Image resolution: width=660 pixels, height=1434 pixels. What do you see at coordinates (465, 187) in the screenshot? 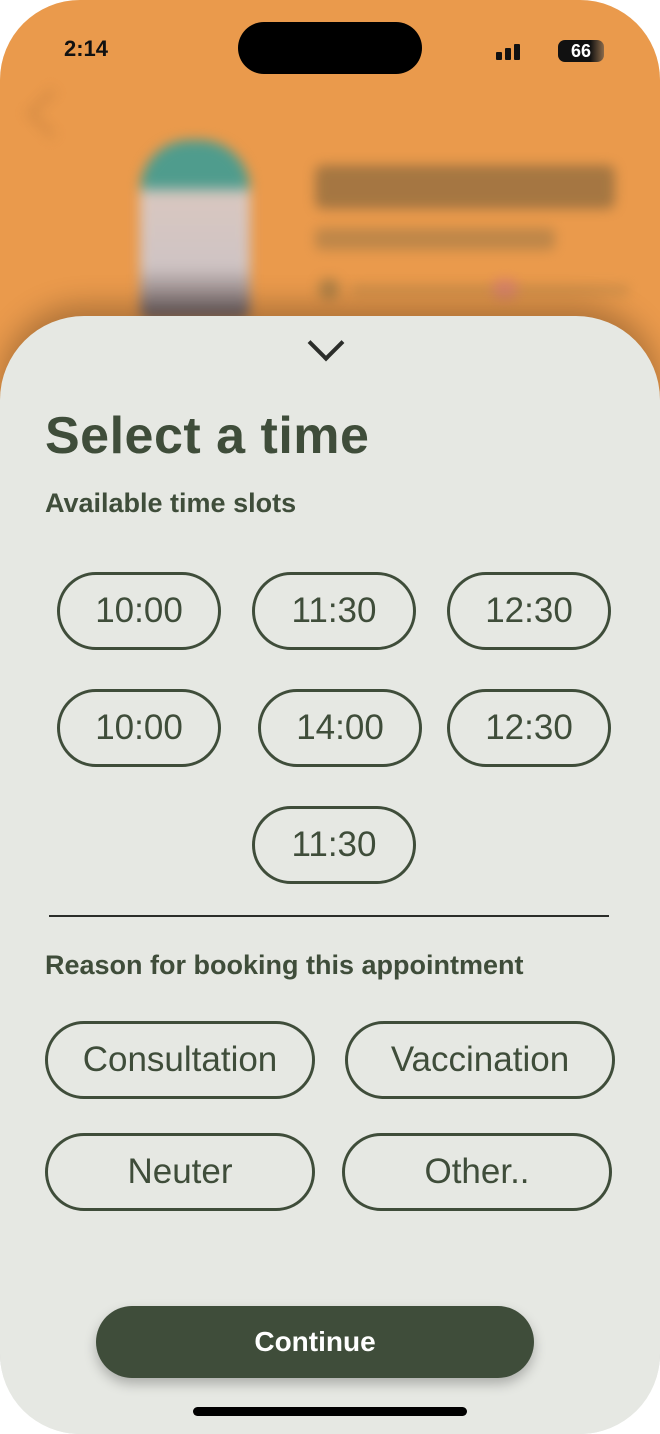
I see `profile-name-blurred` at bounding box center [465, 187].